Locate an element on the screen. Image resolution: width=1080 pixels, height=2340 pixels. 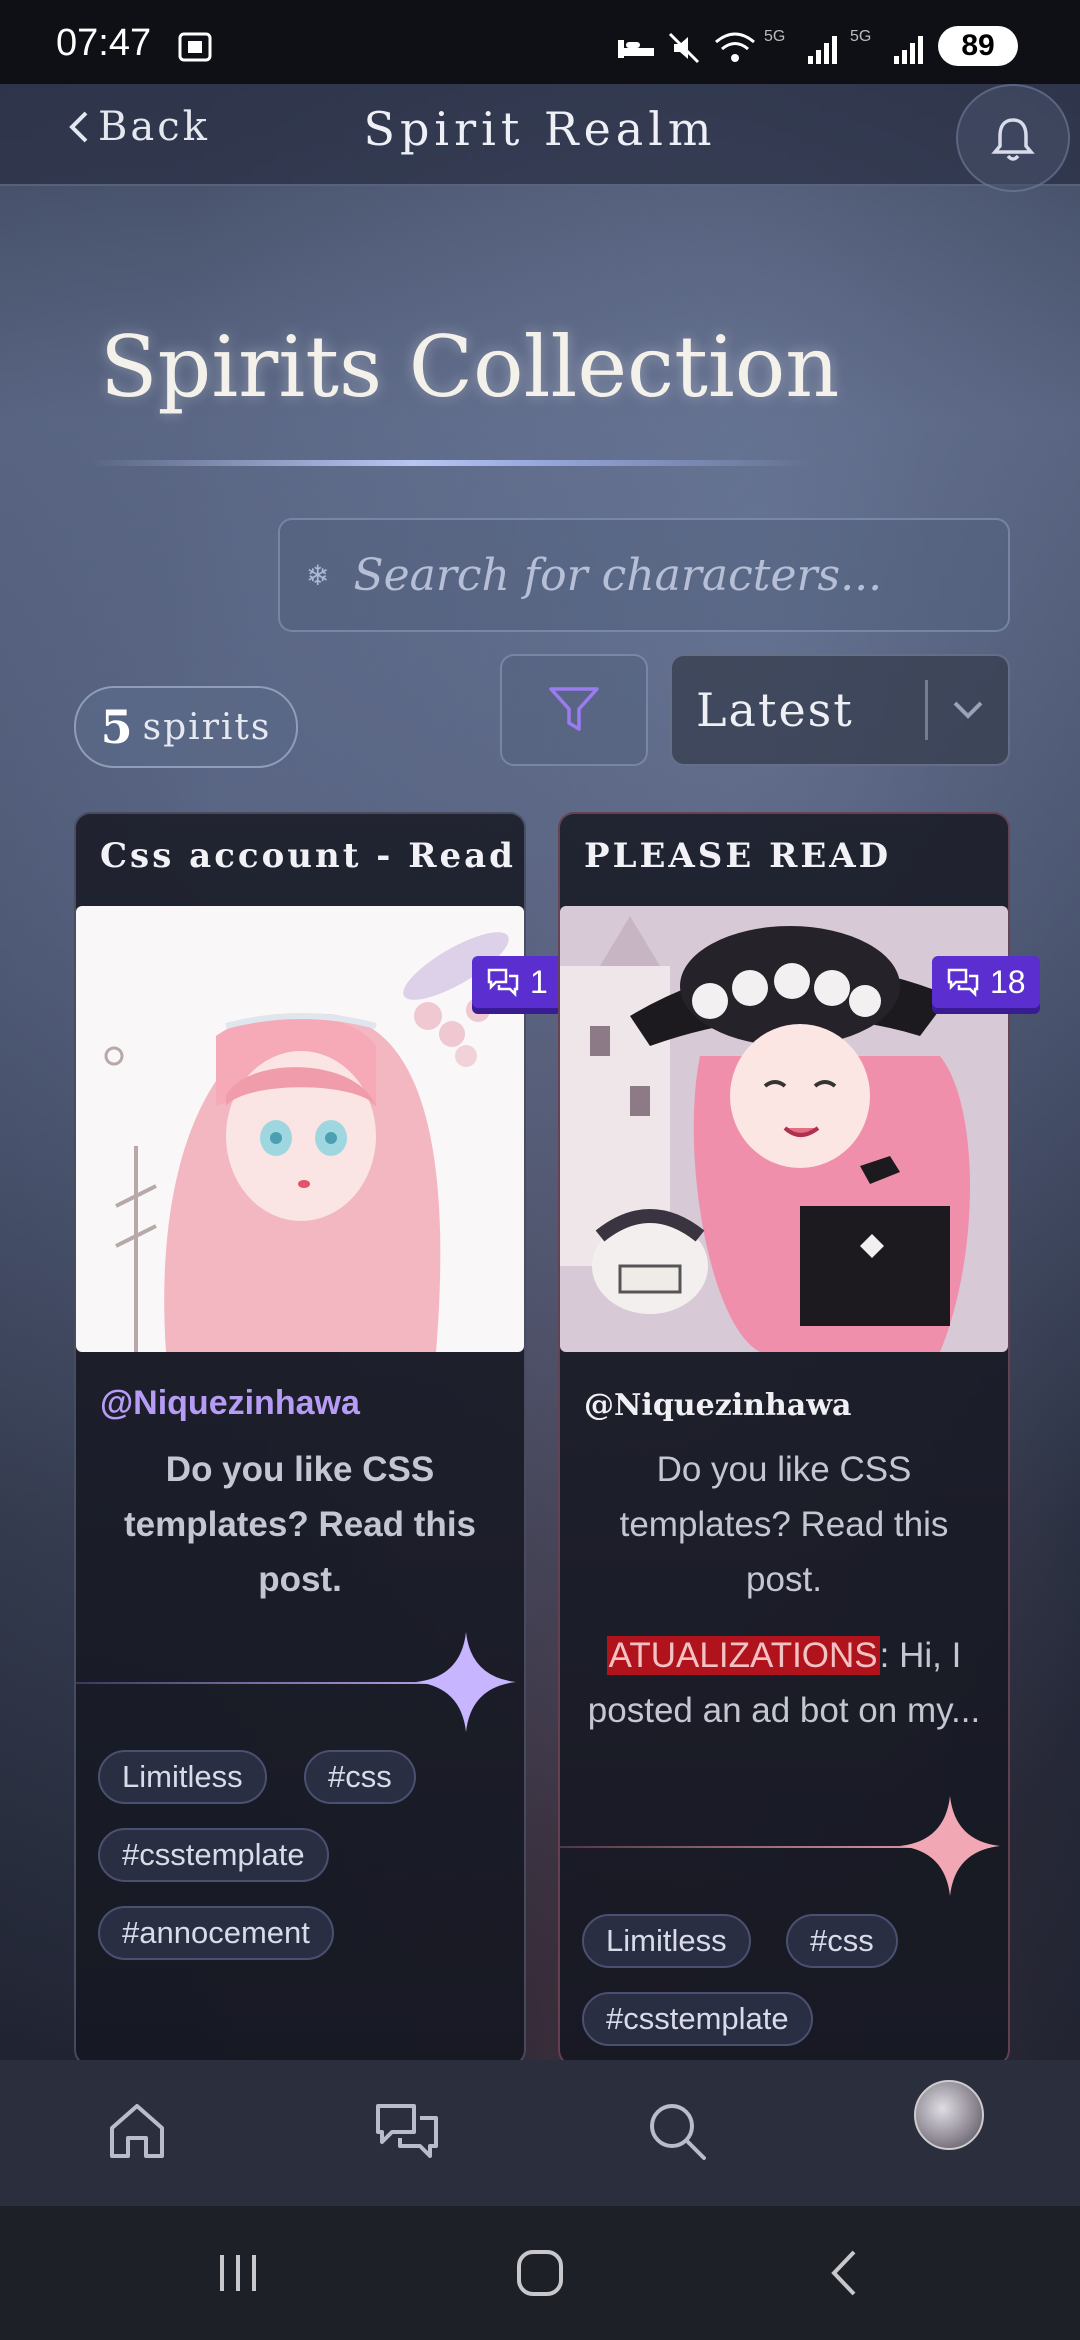
nav-home is located at coordinates (137, 2131).